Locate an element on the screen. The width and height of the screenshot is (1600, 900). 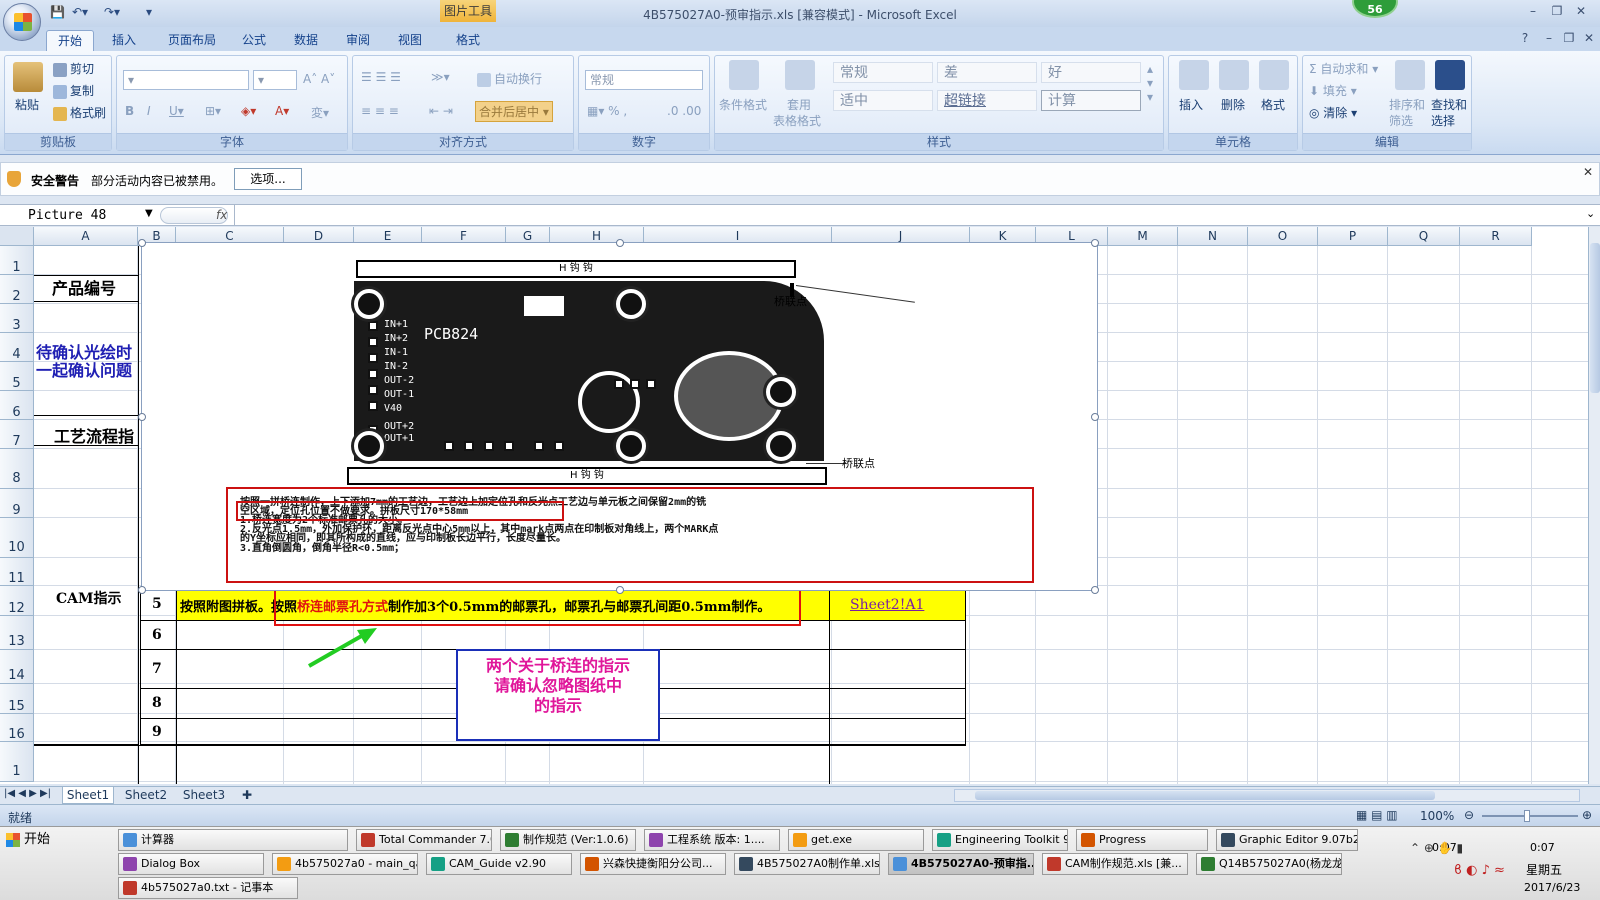
delete-cells-button: 删除 is located at coordinates (1233, 104).